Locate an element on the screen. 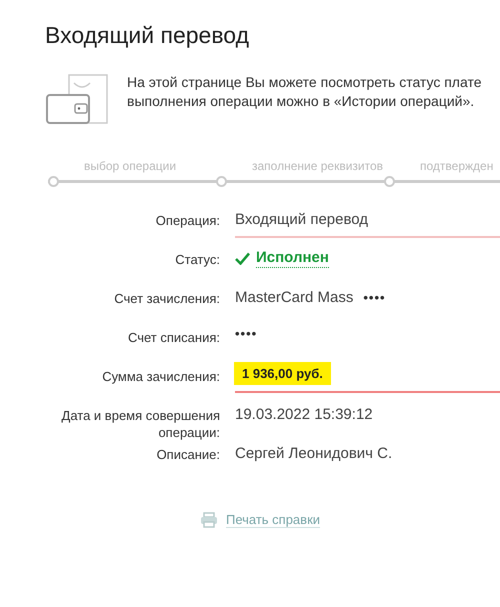  detail-label: Операция: is located at coordinates (187, 220).